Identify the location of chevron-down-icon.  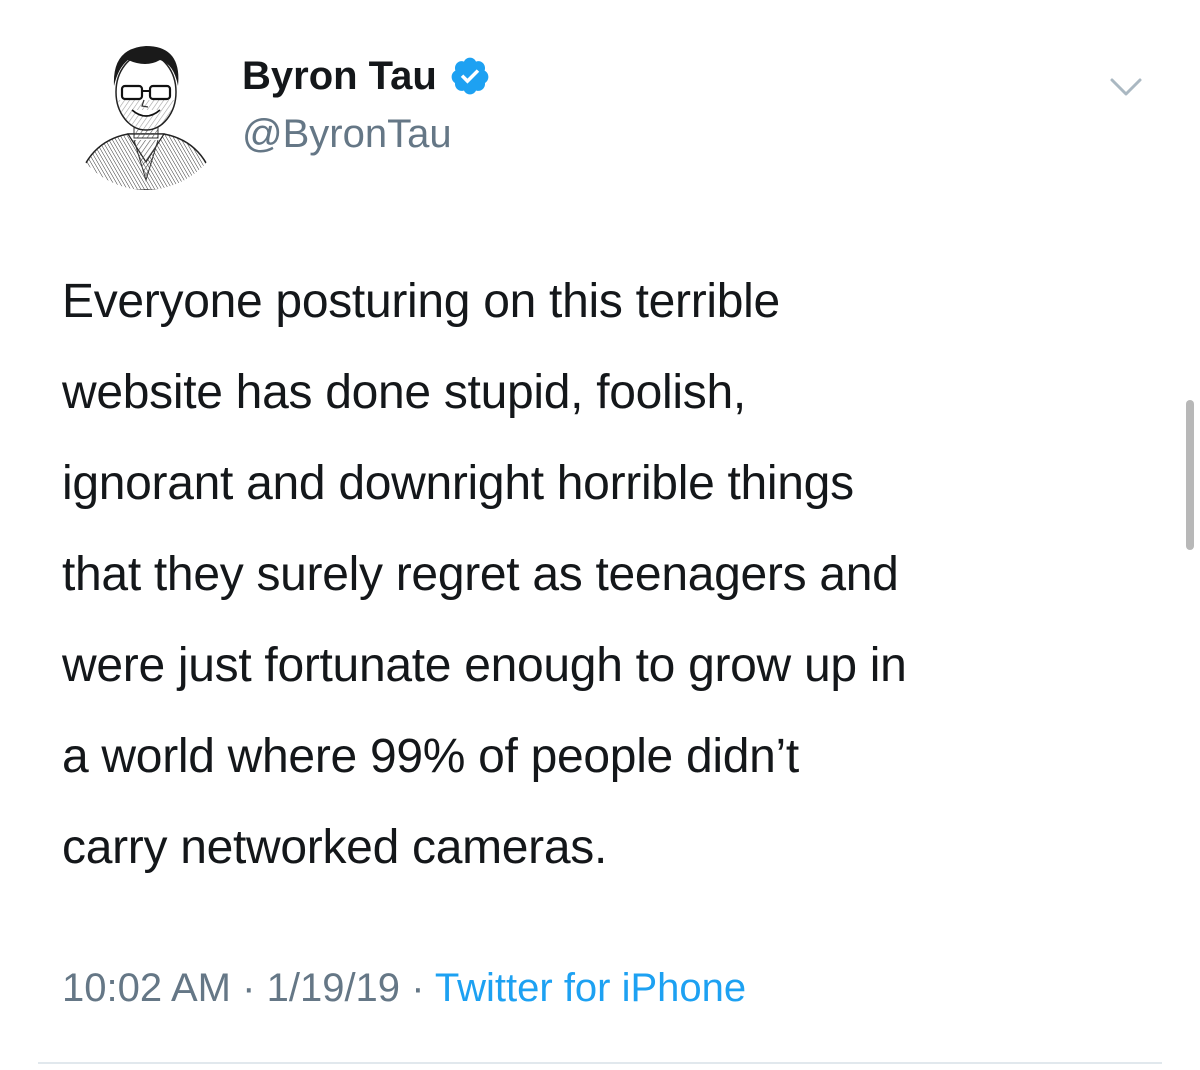
(1126, 86).